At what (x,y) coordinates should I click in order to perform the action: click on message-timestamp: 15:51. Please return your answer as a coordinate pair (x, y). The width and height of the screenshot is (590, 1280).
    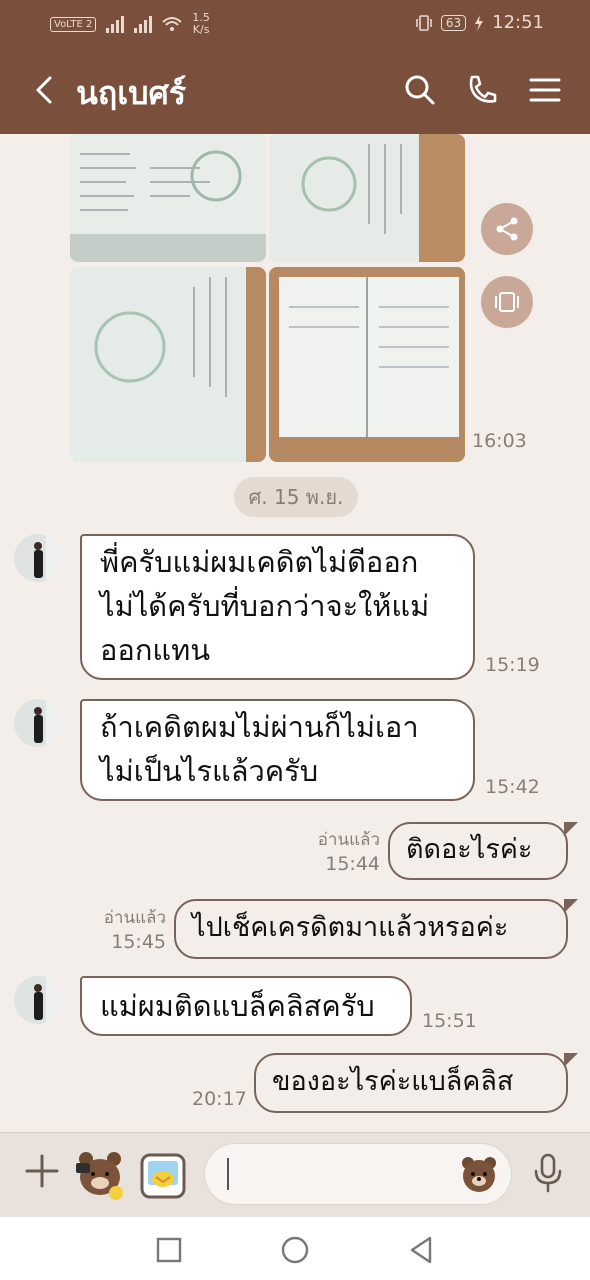
    Looking at the image, I should click on (449, 1021).